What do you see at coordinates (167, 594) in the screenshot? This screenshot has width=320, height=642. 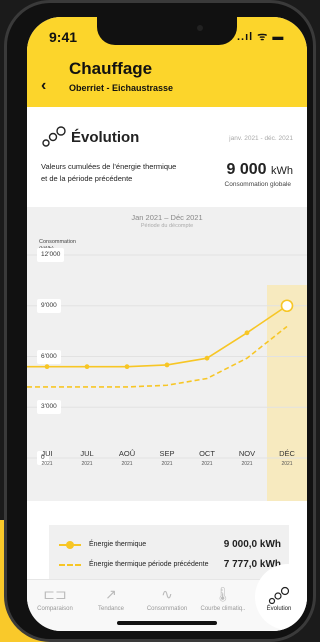 I see `consumption-wave-icon: ∿` at bounding box center [167, 594].